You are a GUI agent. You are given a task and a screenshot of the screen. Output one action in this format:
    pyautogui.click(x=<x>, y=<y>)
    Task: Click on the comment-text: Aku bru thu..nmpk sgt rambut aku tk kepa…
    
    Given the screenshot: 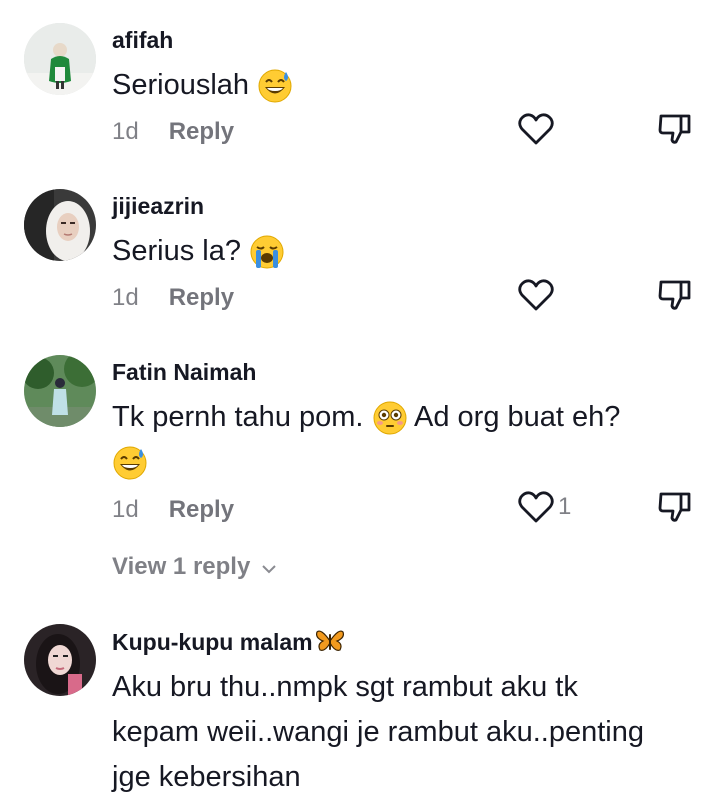 What is the action you would take?
    pyautogui.click(x=407, y=732)
    